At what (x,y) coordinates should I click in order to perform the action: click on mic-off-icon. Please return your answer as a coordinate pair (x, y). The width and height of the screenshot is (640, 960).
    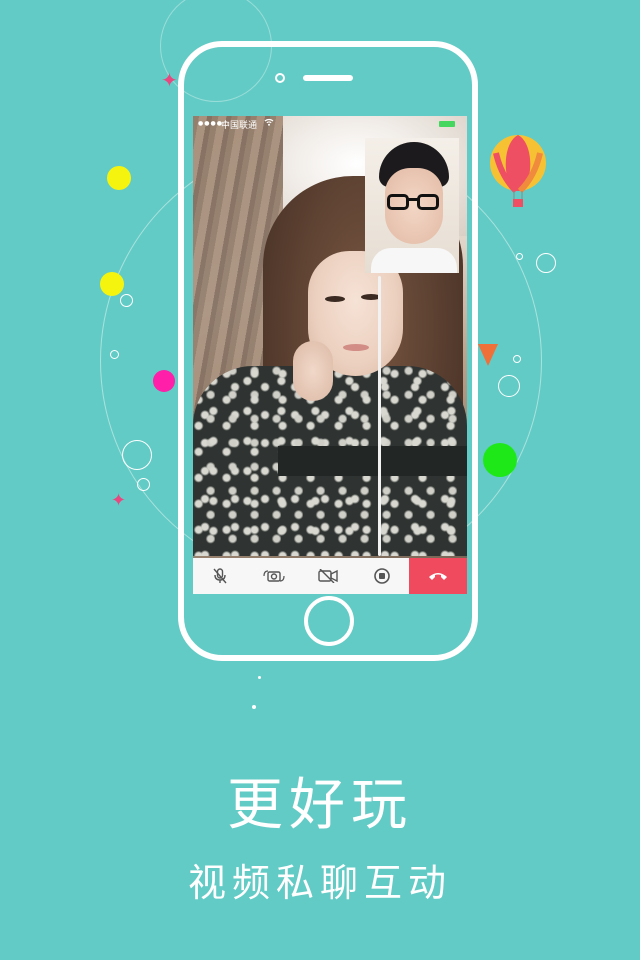
    Looking at the image, I should click on (220, 576).